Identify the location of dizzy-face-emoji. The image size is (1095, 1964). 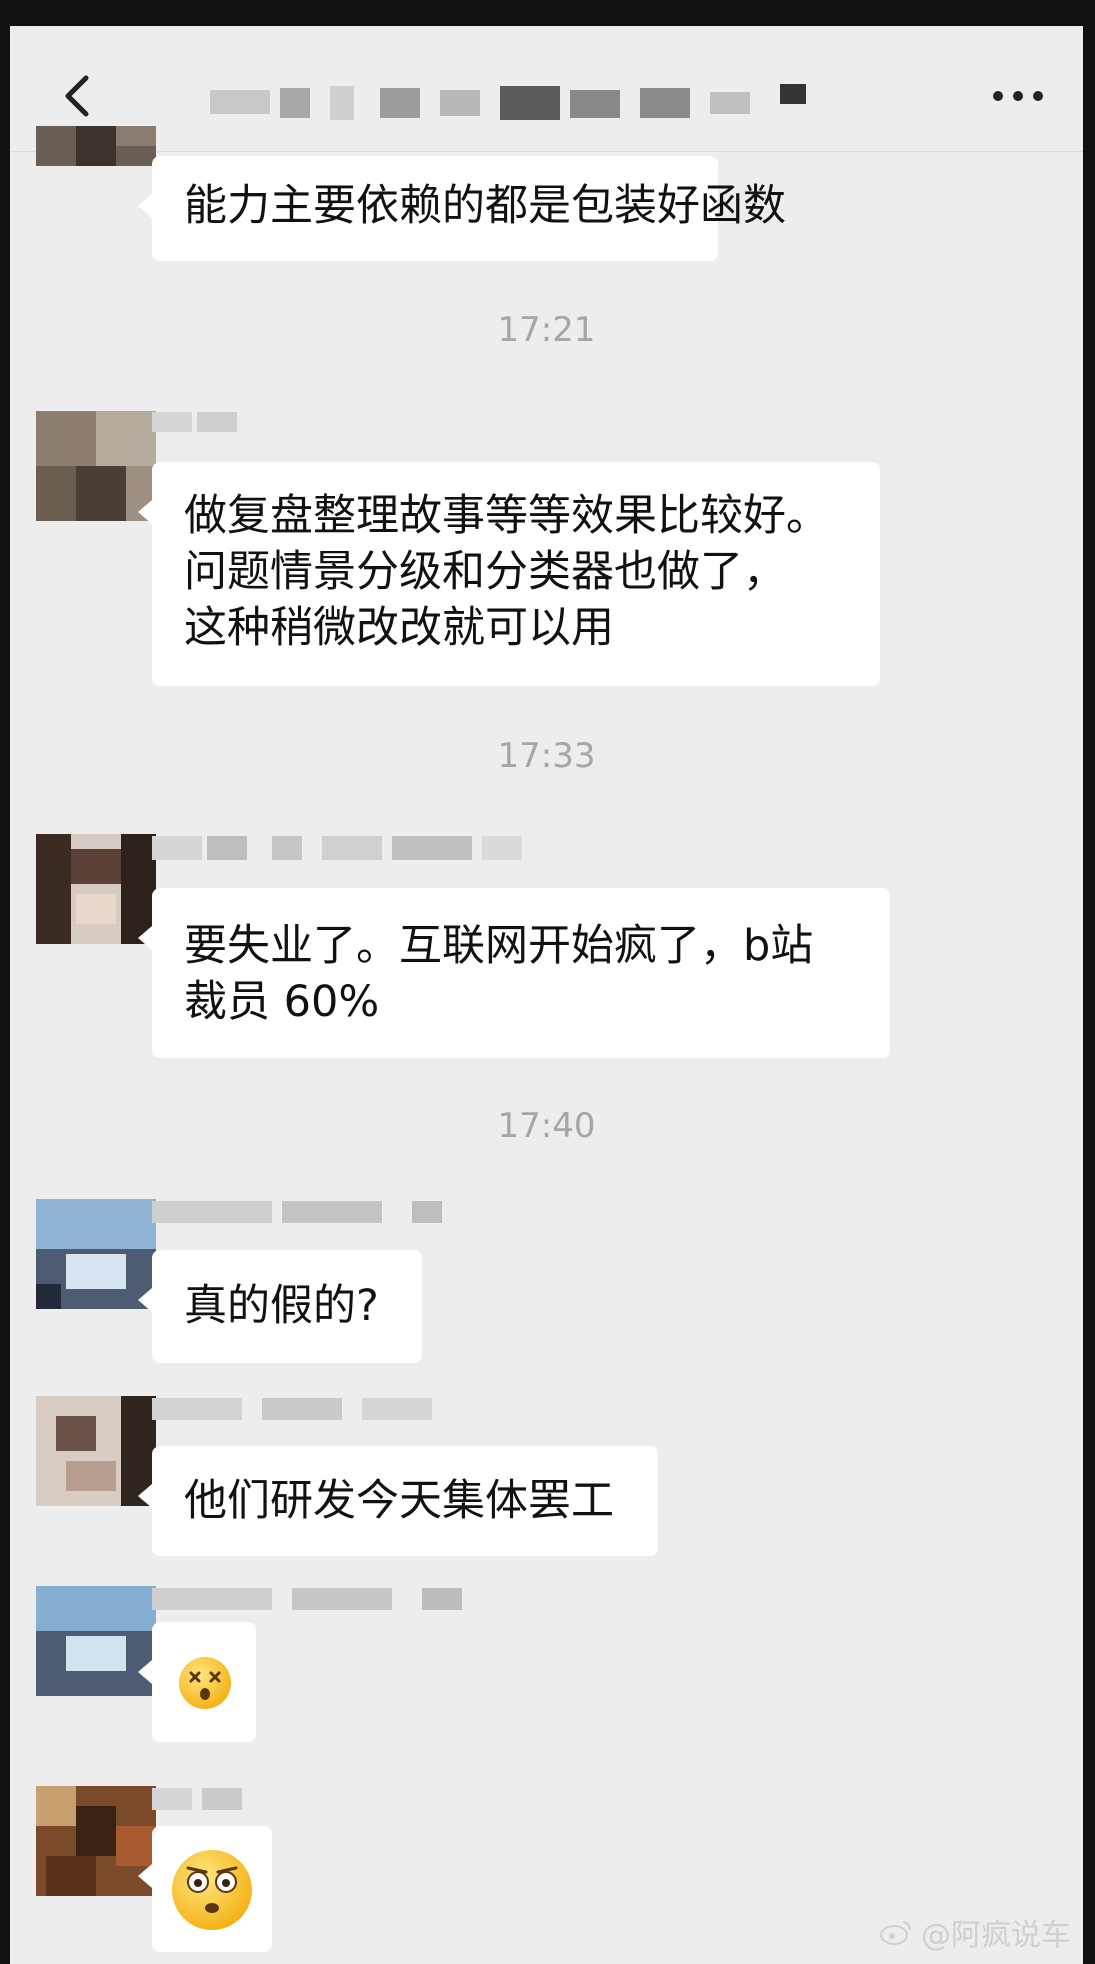
(205, 1683).